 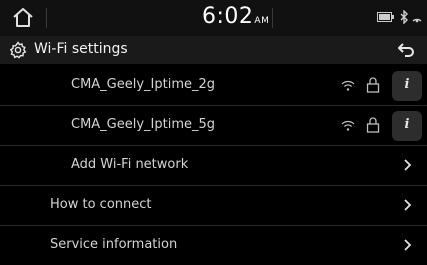 What do you see at coordinates (213, 245) in the screenshot?
I see `menu-item-service-information: Service information` at bounding box center [213, 245].